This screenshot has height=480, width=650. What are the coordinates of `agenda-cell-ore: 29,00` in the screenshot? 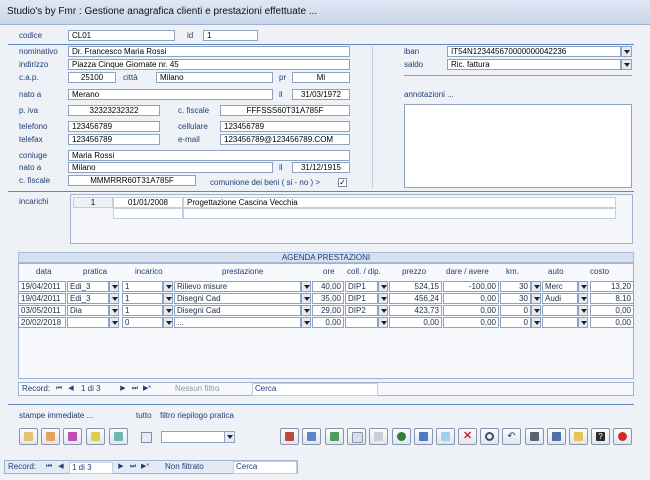 It's located at (328, 310).